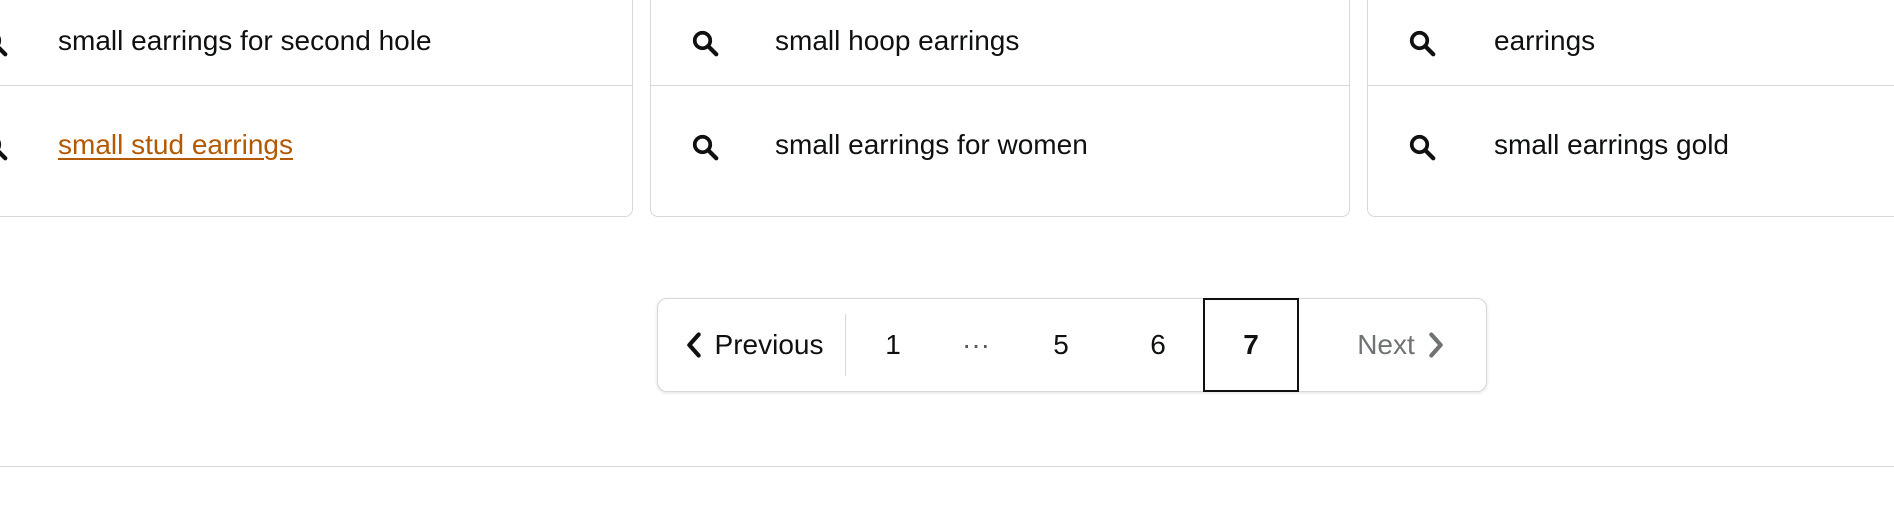  What do you see at coordinates (1545, 40) in the screenshot?
I see `related-search-label: earrings` at bounding box center [1545, 40].